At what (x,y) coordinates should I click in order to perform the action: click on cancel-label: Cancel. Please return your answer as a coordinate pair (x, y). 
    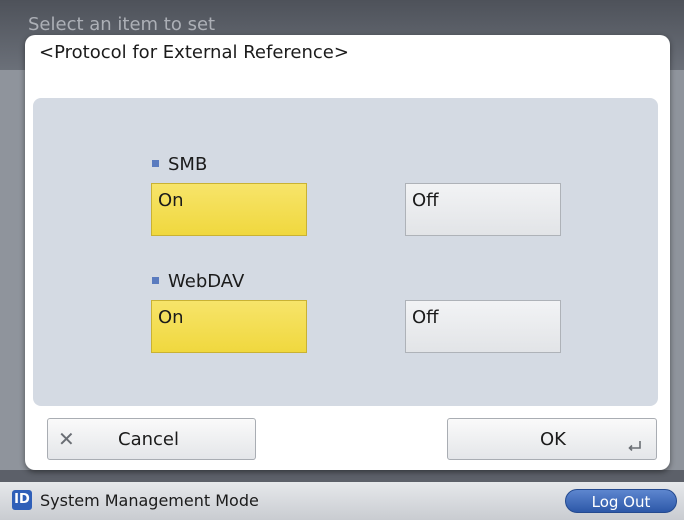
    Looking at the image, I should click on (148, 439).